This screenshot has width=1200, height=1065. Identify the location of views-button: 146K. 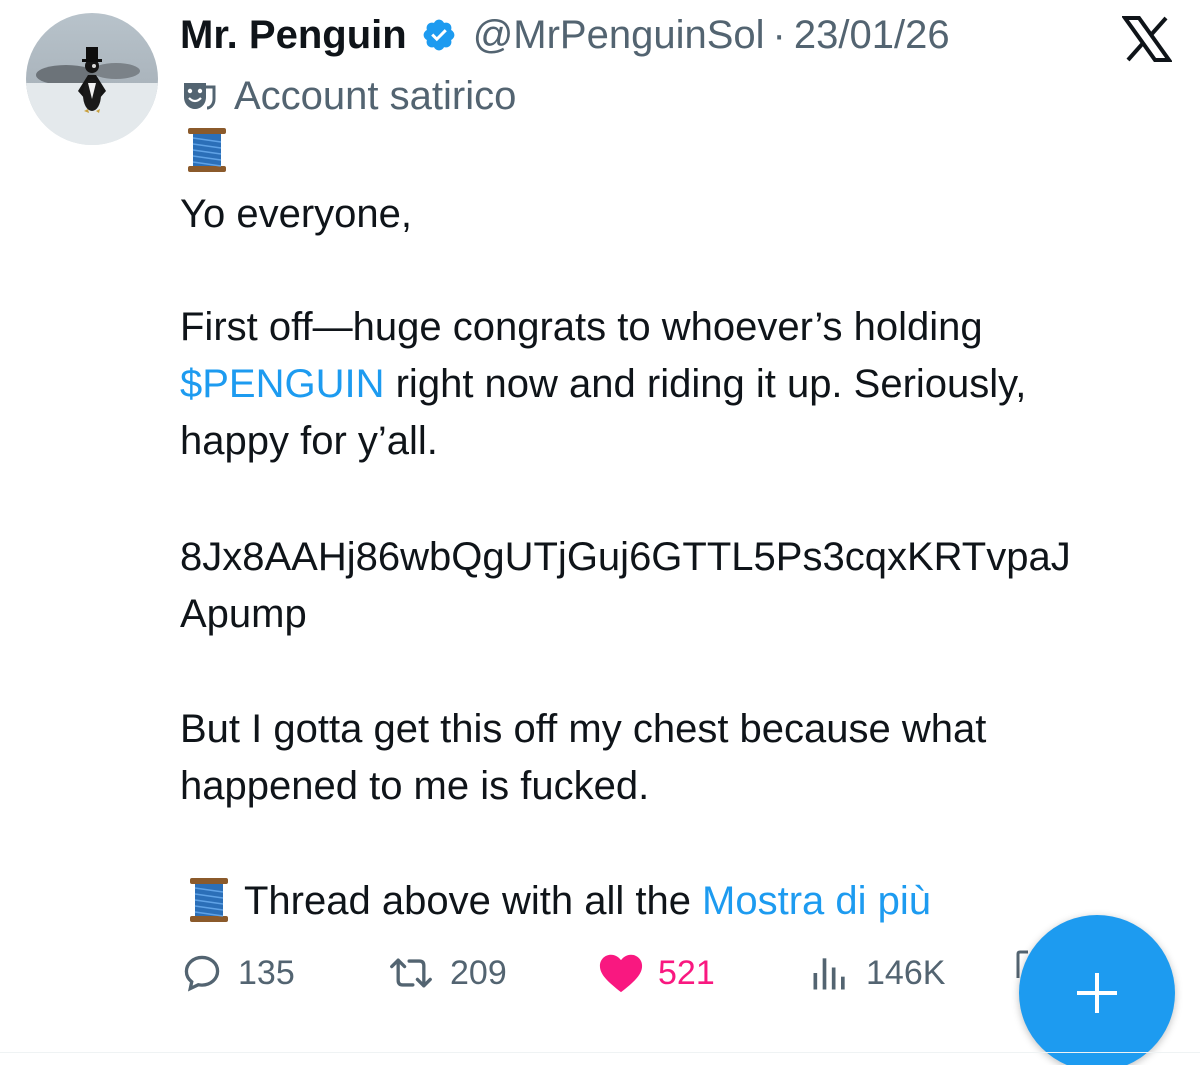
(876, 973).